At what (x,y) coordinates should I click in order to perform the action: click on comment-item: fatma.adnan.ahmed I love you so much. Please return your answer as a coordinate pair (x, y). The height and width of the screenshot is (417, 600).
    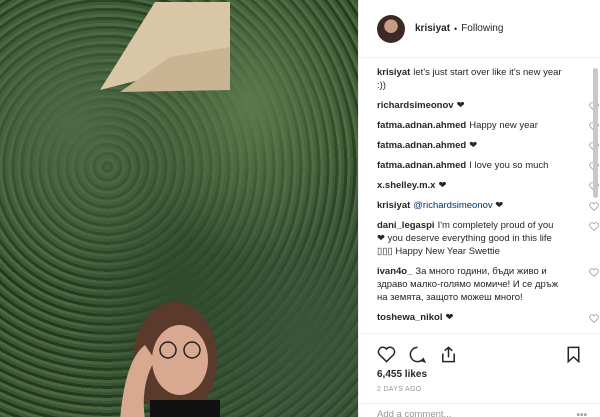
    Looking at the image, I should click on (488, 165).